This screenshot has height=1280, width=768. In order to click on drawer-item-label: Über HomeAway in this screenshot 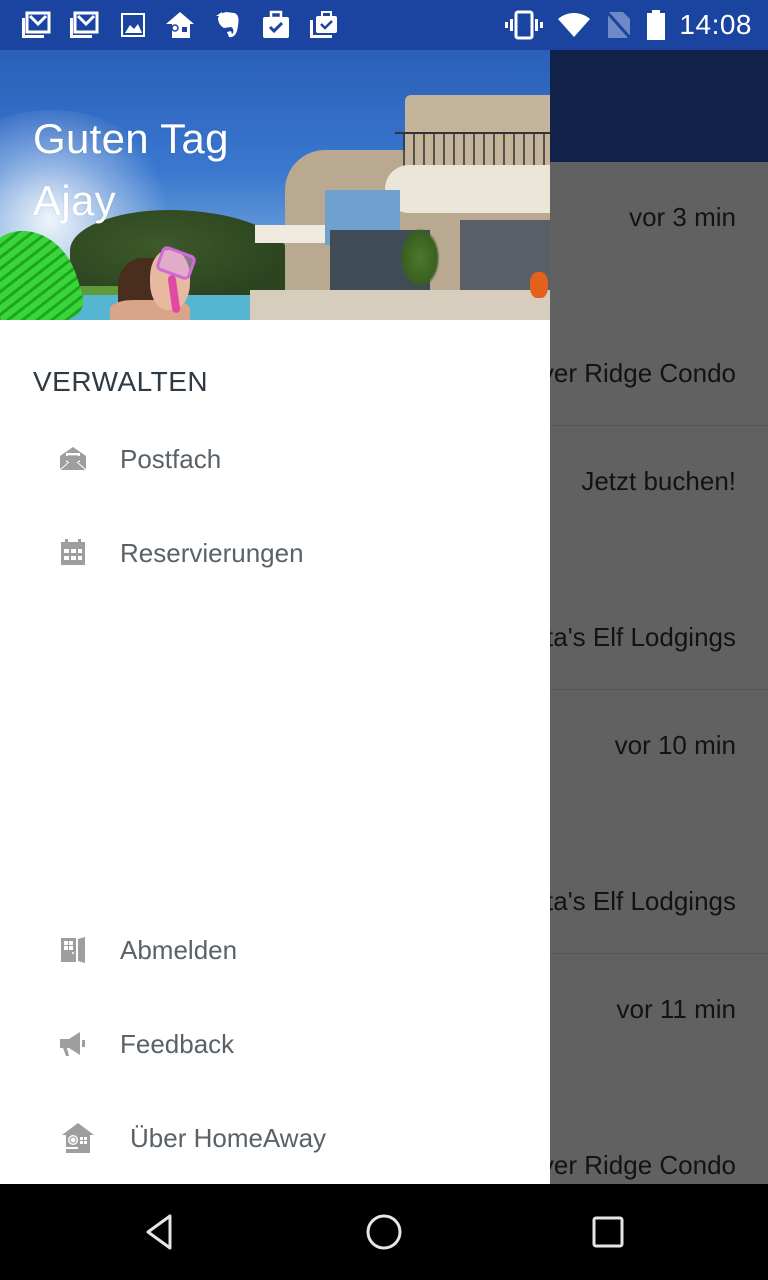, I will do `click(228, 1137)`.